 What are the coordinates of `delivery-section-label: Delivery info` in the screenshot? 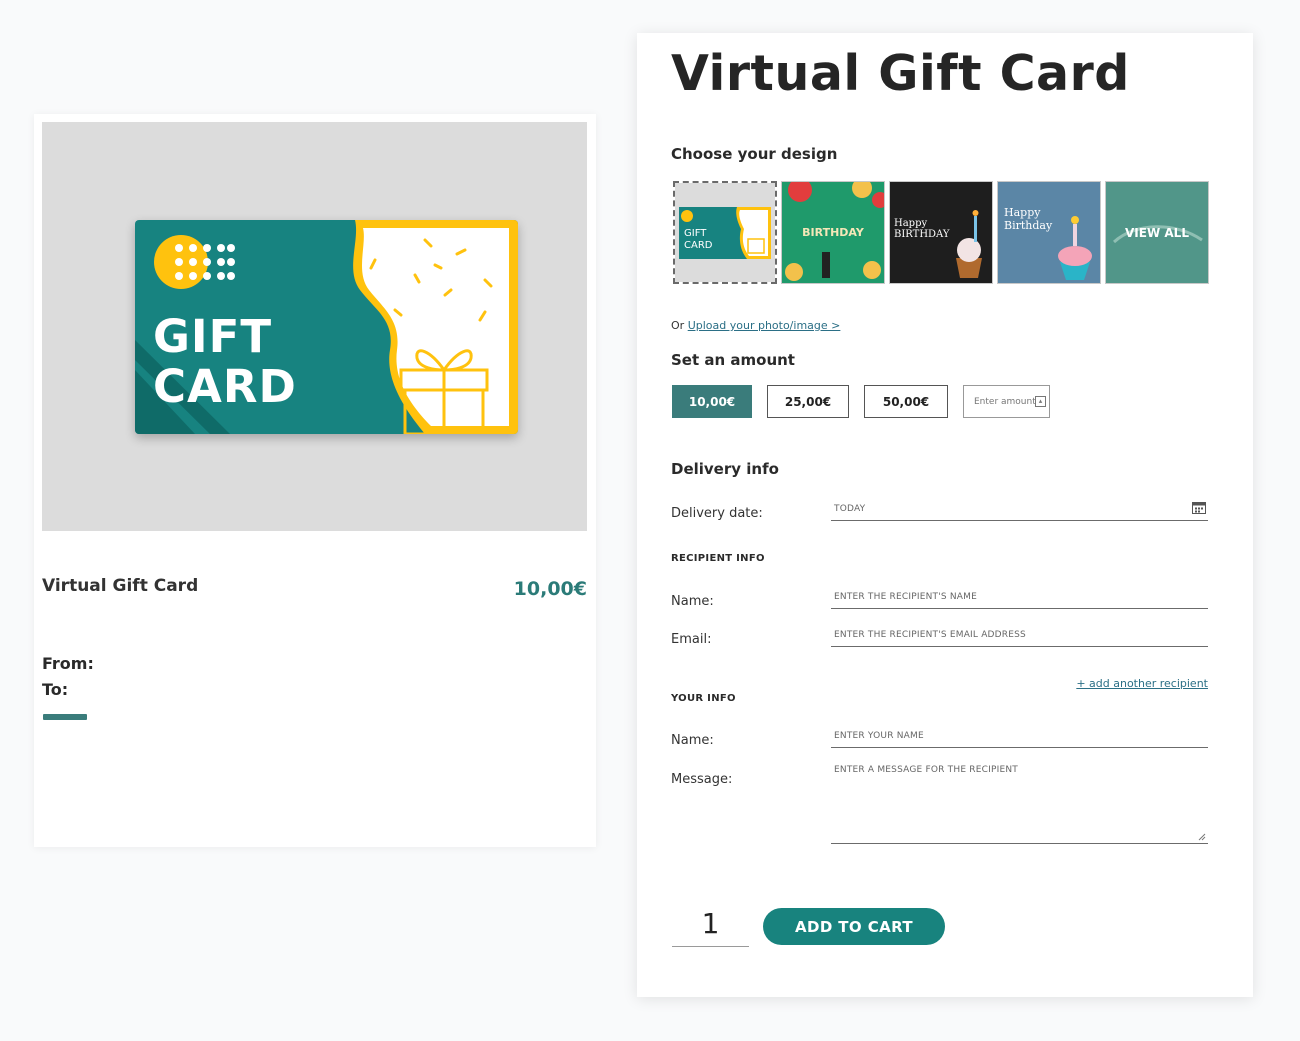 It's located at (725, 469).